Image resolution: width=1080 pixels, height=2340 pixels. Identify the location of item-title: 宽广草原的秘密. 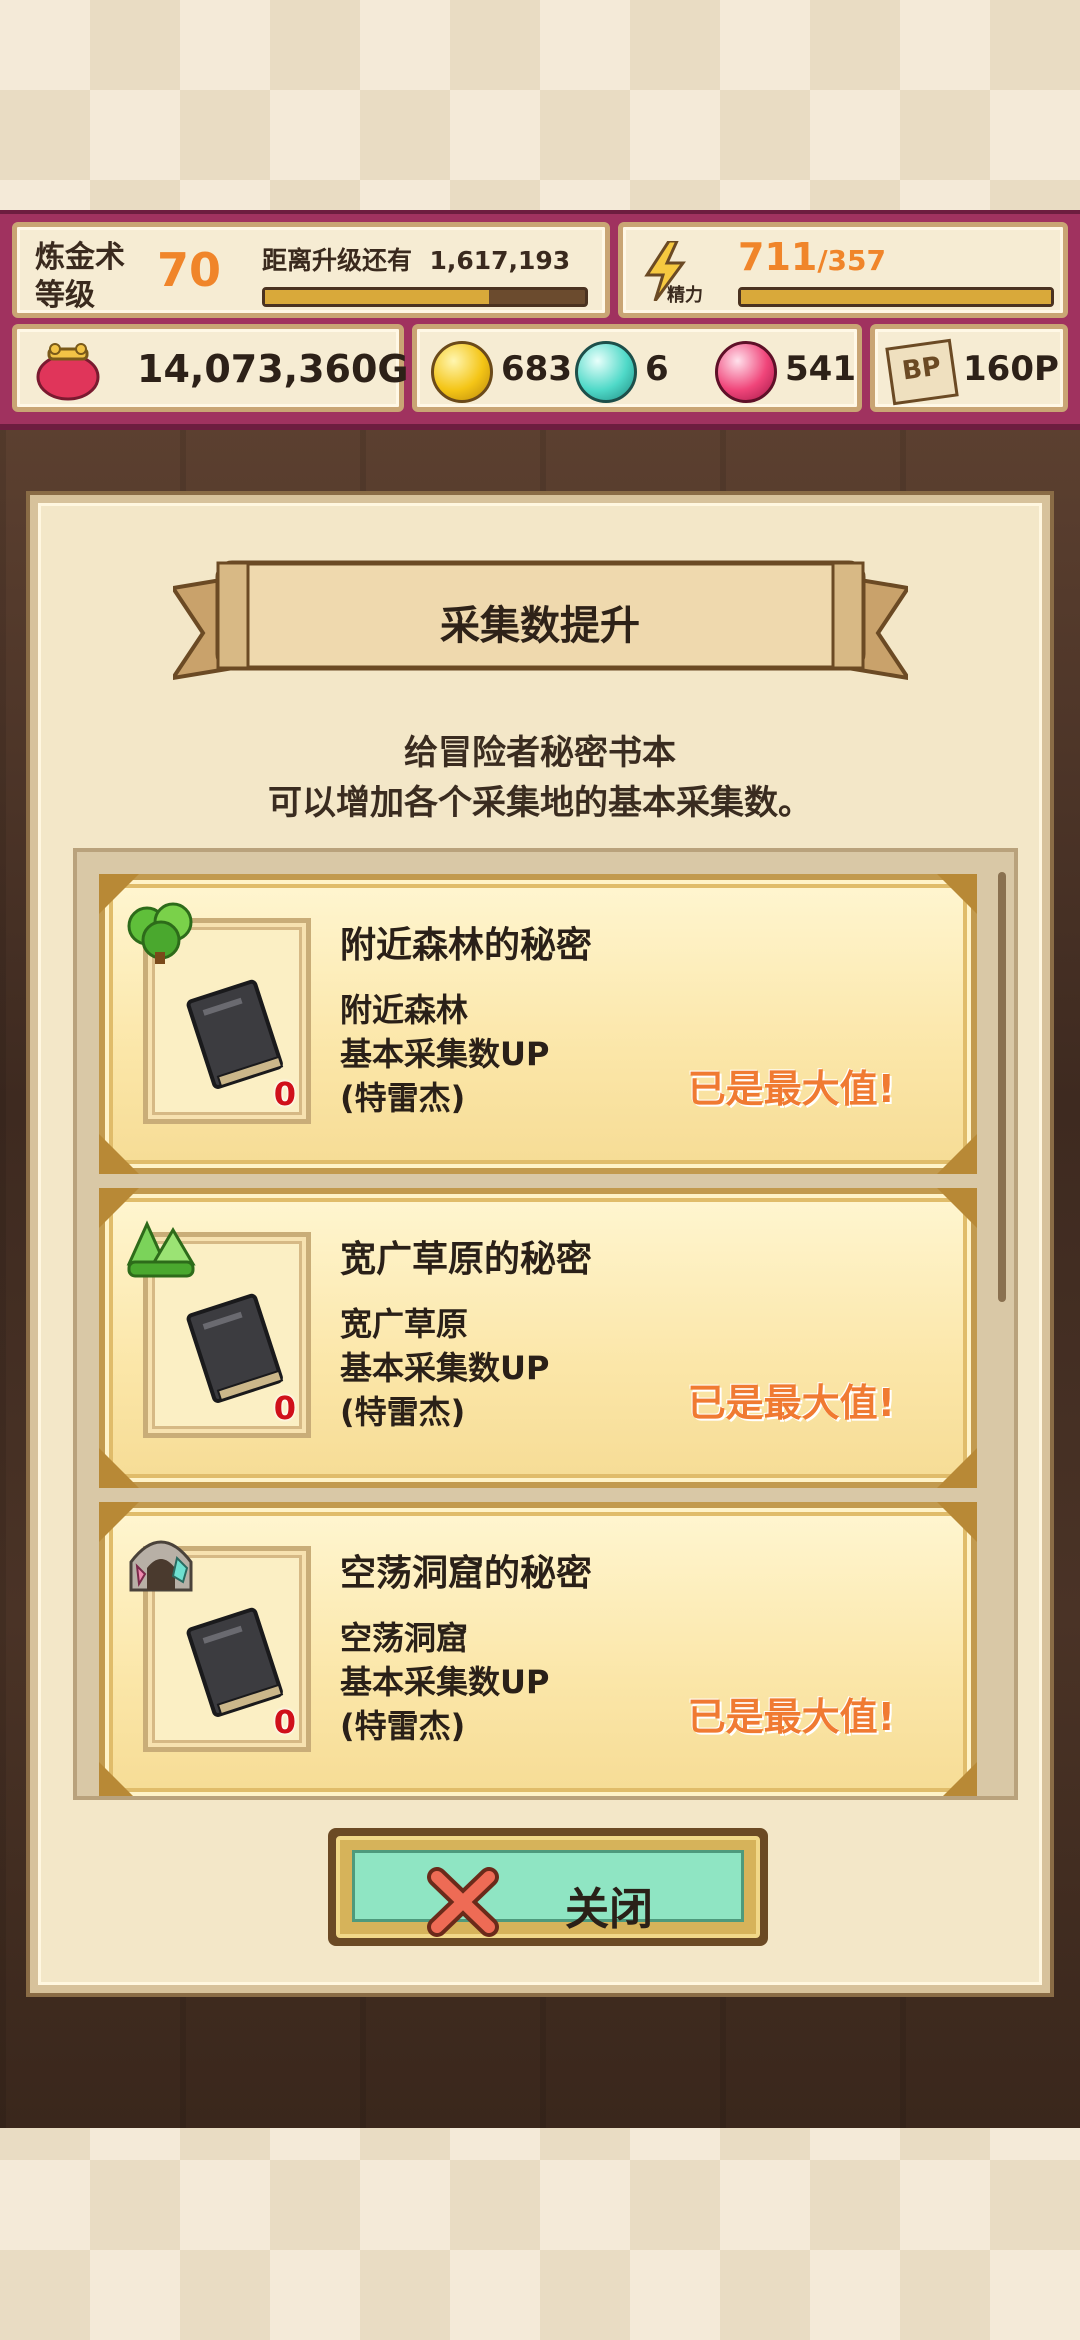
(466, 1259).